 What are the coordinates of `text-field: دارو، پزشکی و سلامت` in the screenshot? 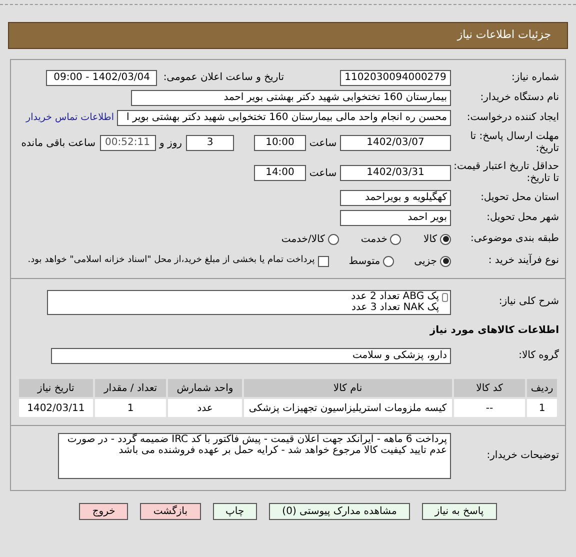 It's located at (251, 356).